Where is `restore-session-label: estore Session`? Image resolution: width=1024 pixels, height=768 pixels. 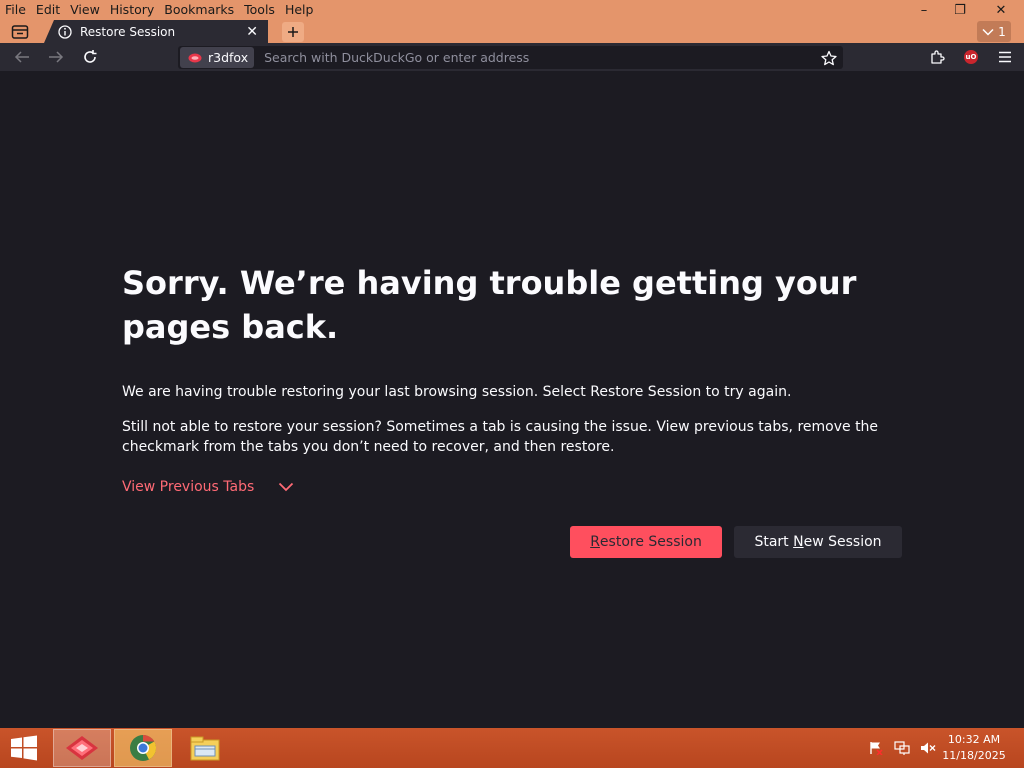
restore-session-label: estore Session is located at coordinates (650, 542).